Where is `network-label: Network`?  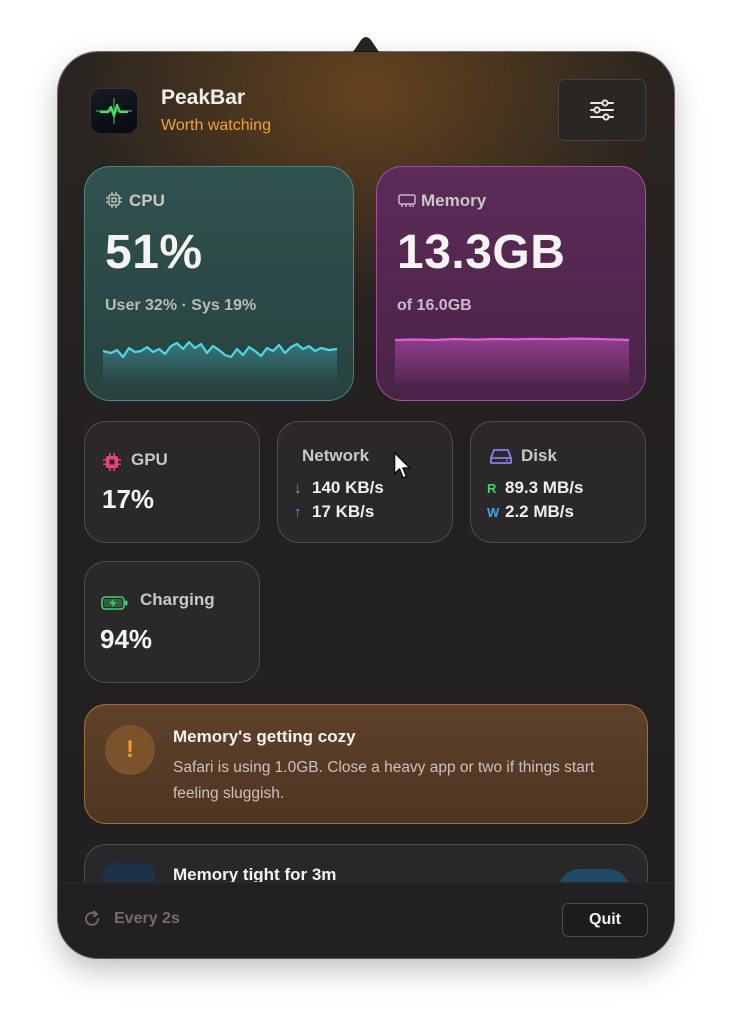
network-label: Network is located at coordinates (336, 455).